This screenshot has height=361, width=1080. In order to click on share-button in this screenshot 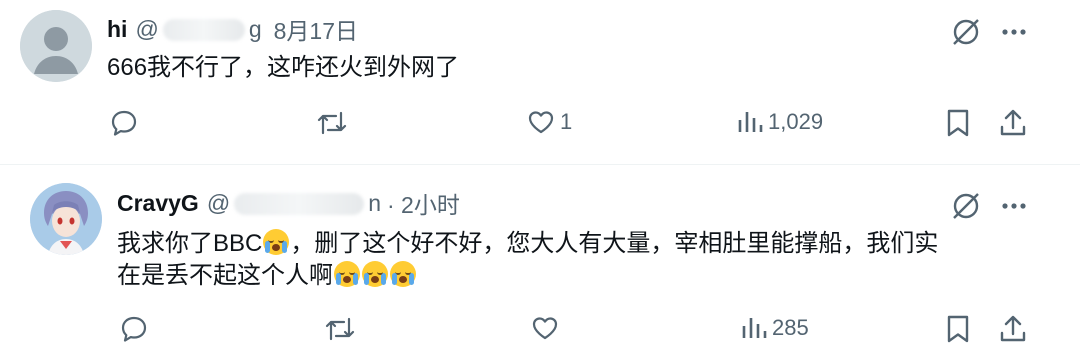, I will do `click(1013, 329)`.